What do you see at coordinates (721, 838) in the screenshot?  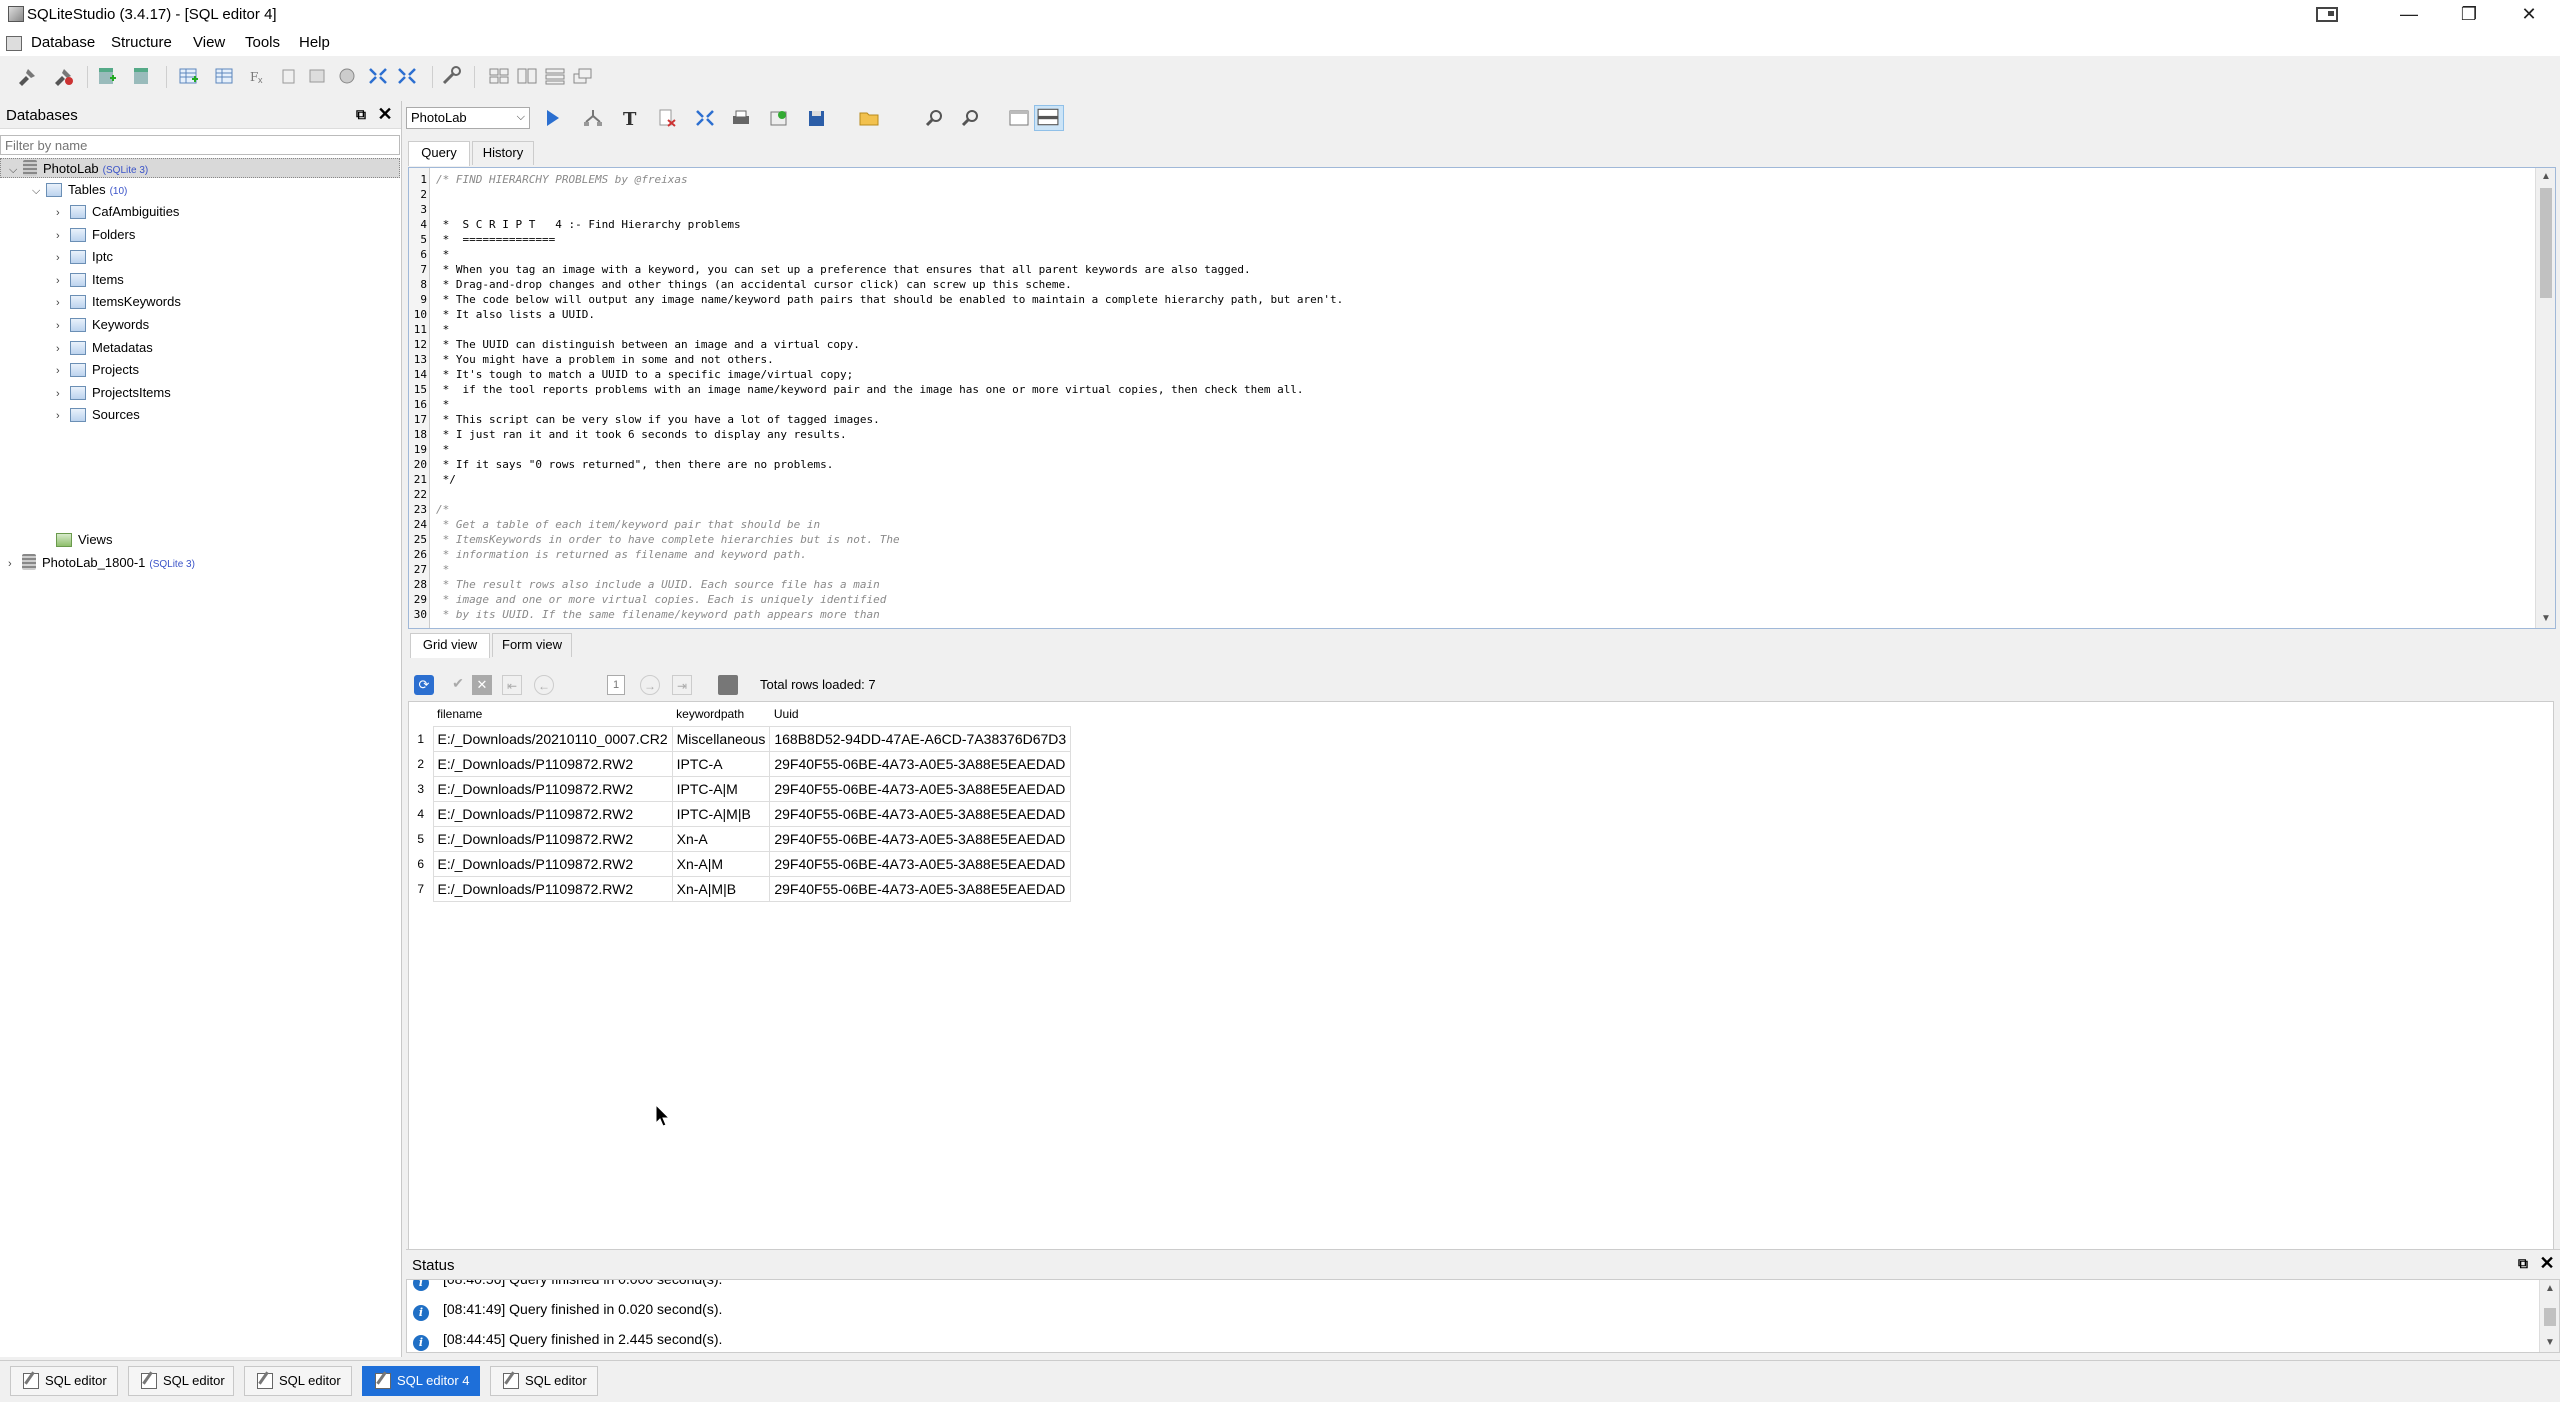 I see `cell-keywordpath: Xn-A` at bounding box center [721, 838].